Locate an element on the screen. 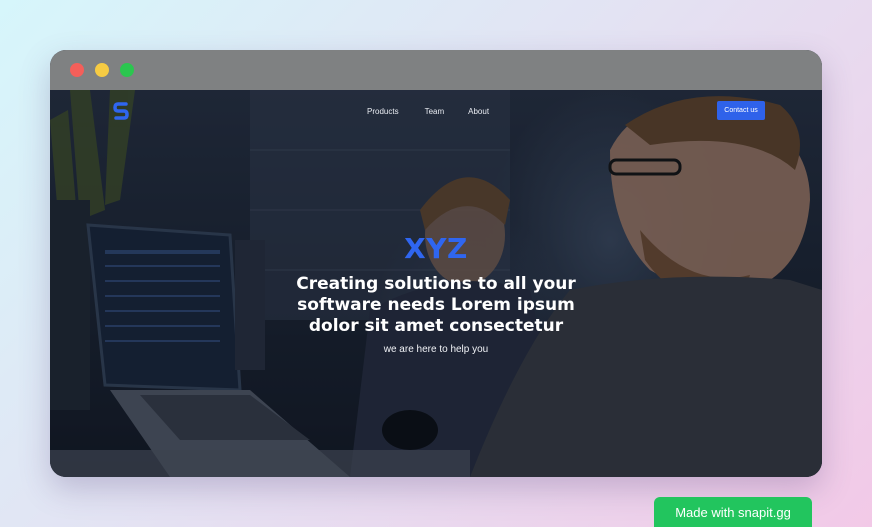 This screenshot has width=872, height=527. window-titlebar is located at coordinates (436, 70).